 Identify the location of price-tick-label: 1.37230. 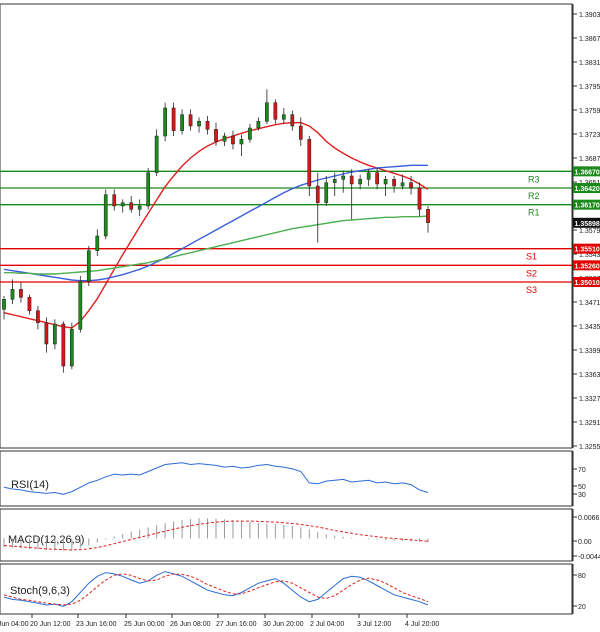
(589, 135).